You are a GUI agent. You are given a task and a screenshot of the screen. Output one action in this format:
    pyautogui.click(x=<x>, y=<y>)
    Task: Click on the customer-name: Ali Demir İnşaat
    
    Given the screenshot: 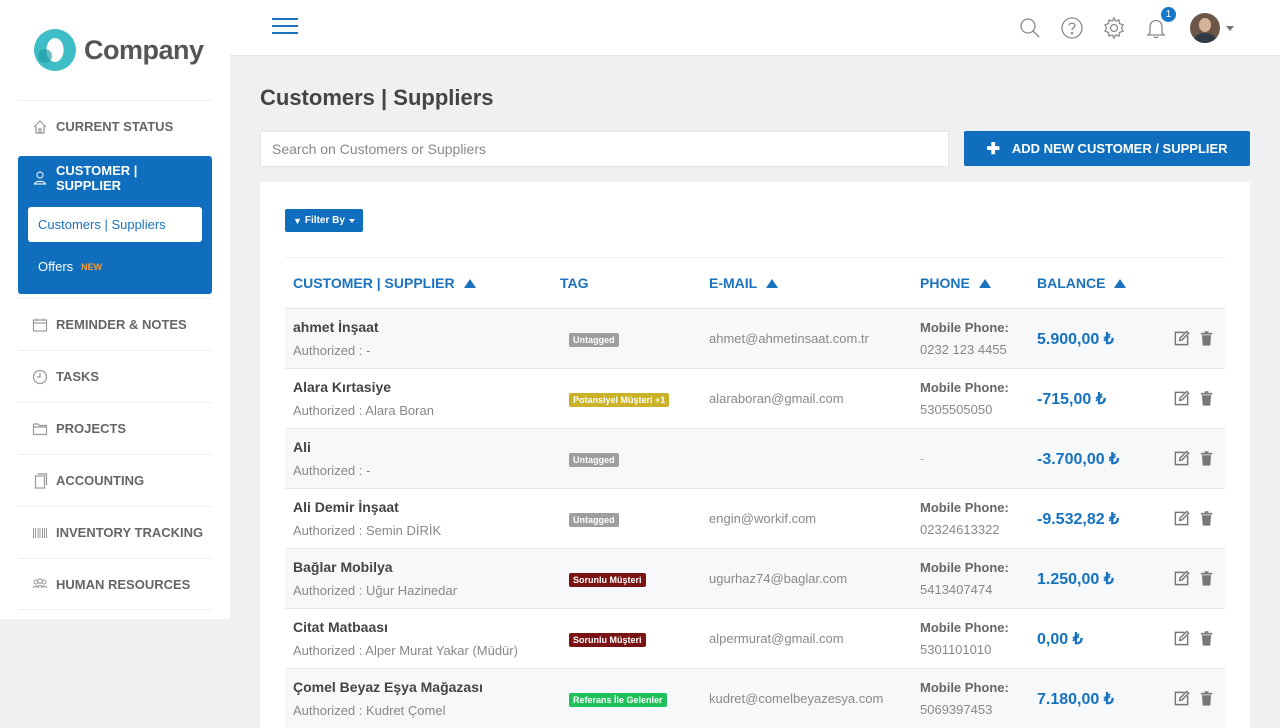 What is the action you would take?
    pyautogui.click(x=422, y=507)
    